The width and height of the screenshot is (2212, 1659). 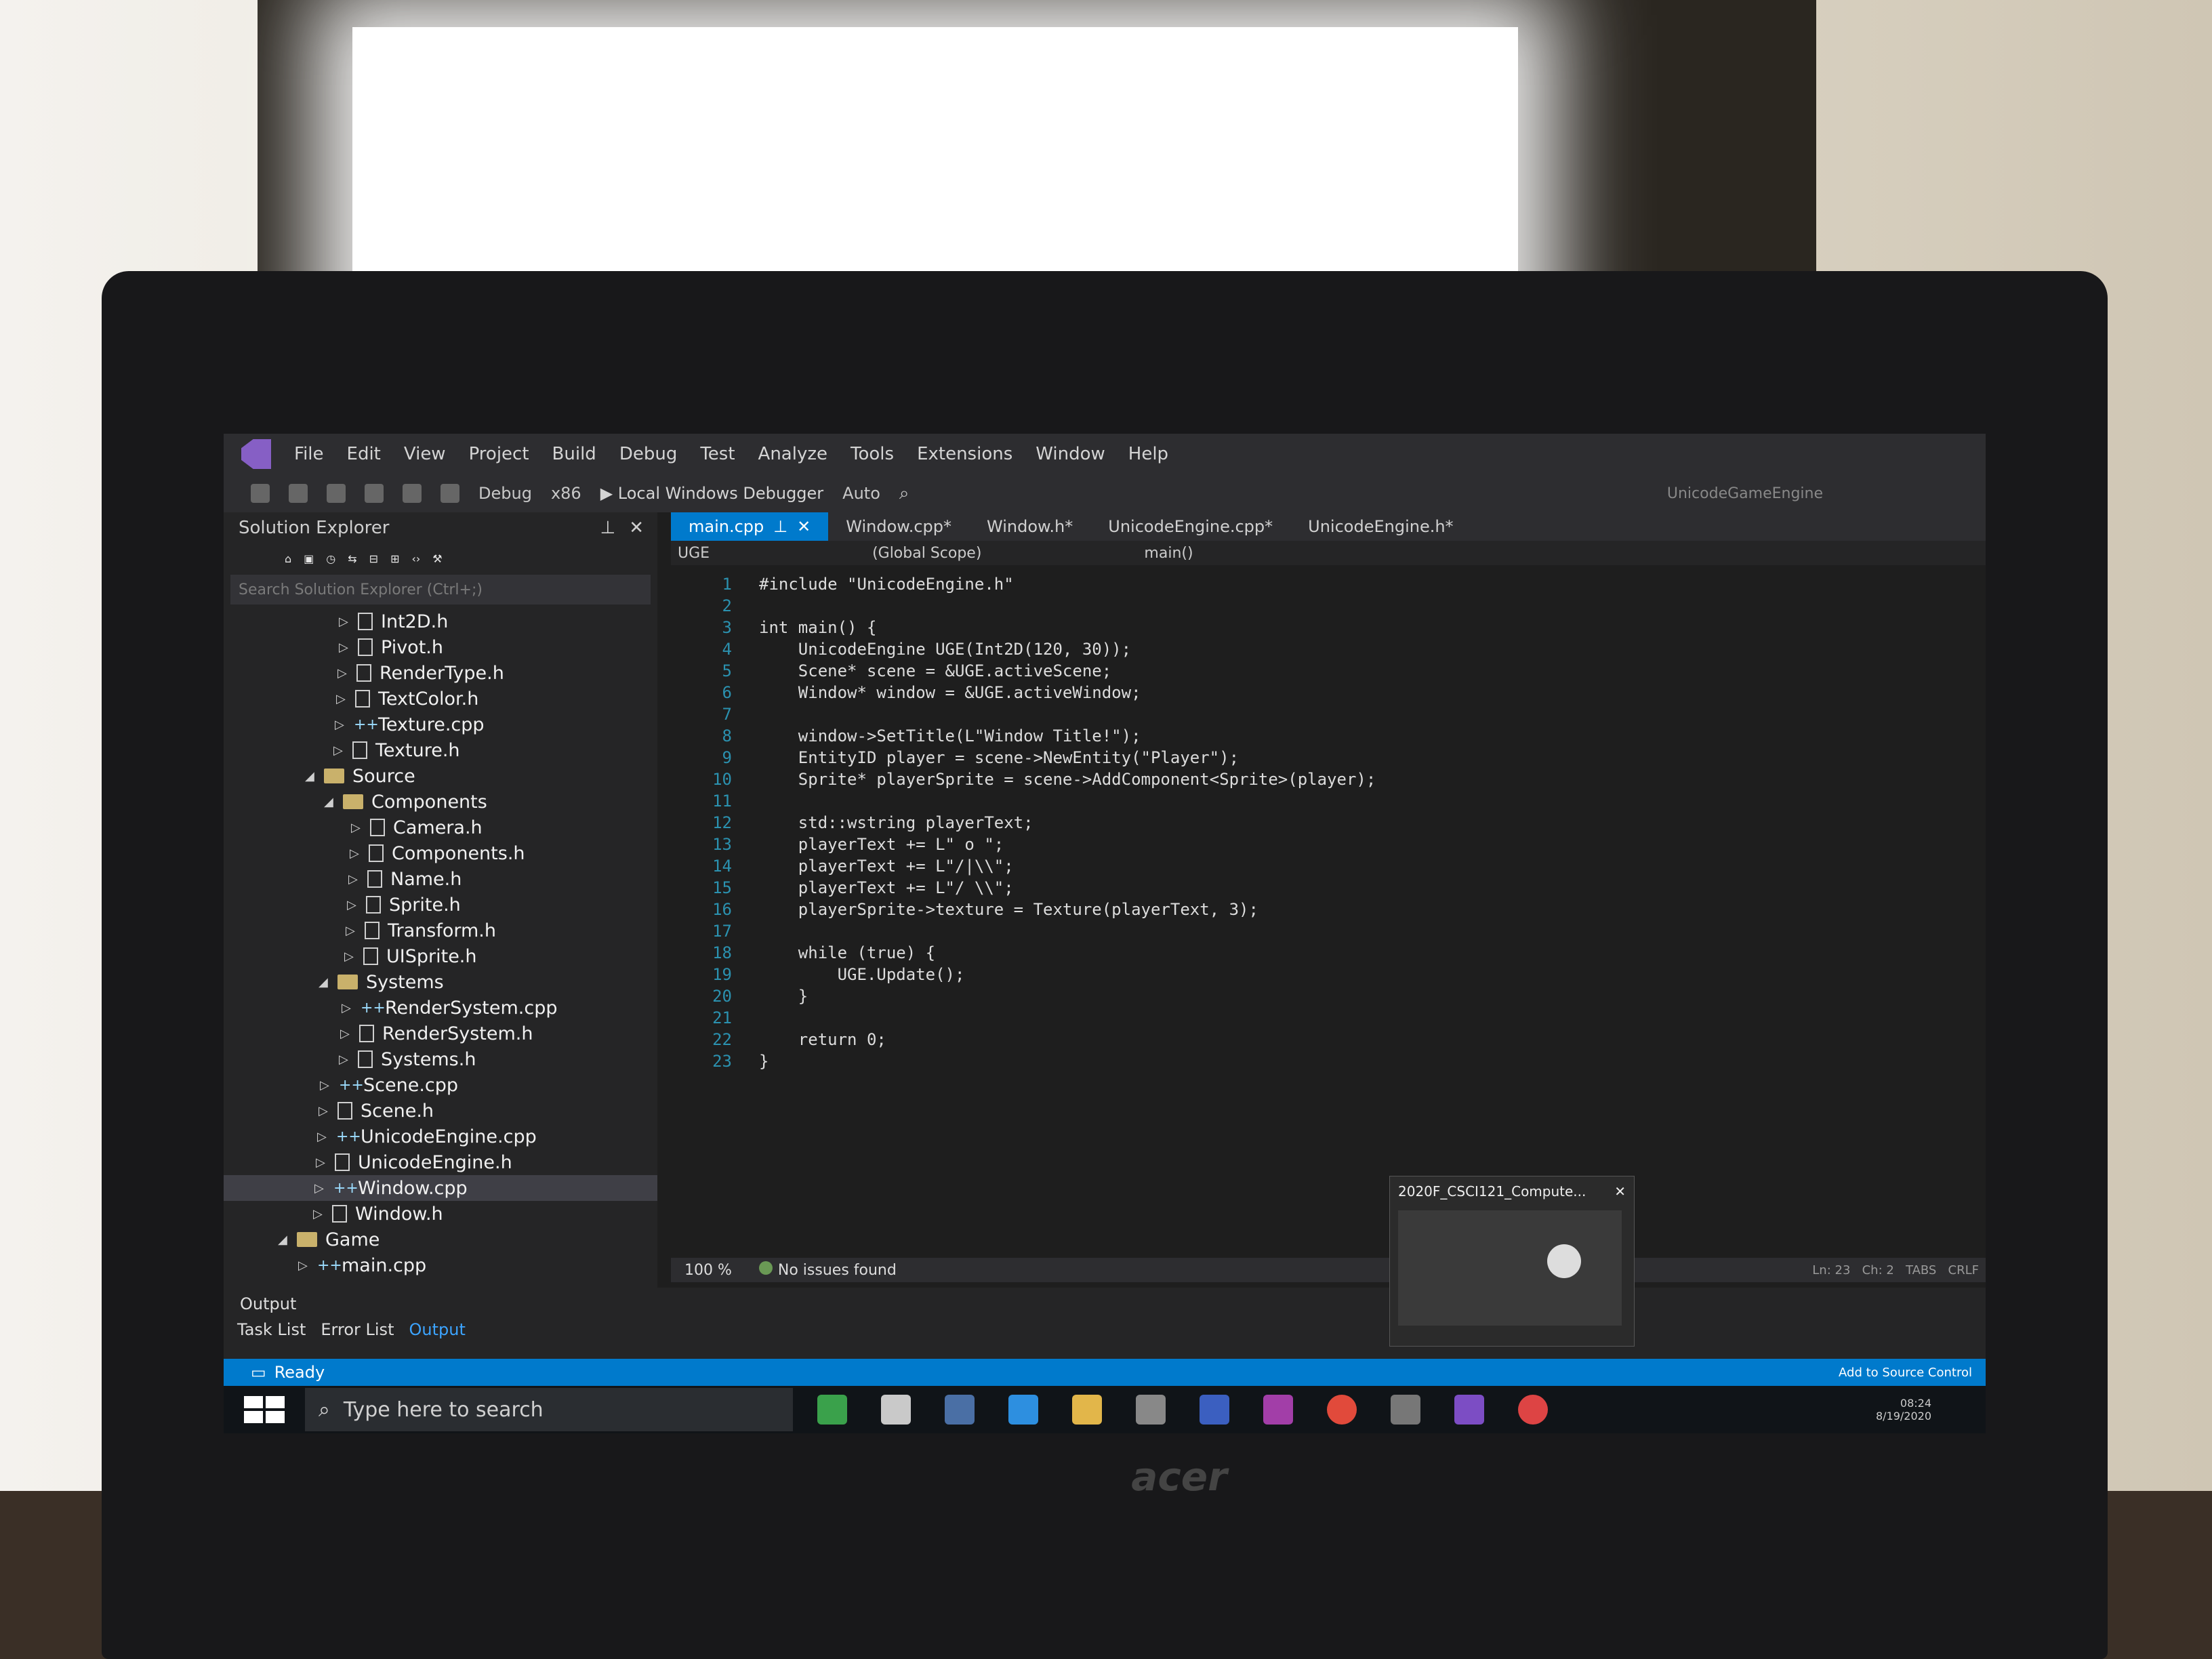 What do you see at coordinates (440, 776) in the screenshot?
I see `tree-item-source: ◢ Source` at bounding box center [440, 776].